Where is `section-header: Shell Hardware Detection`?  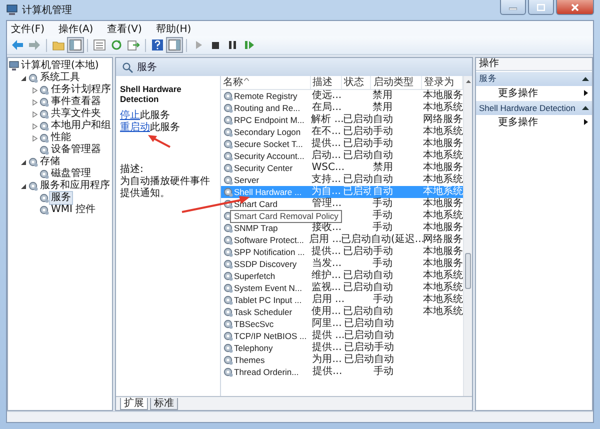
section-header: Shell Hardware Detection is located at coordinates (534, 108).